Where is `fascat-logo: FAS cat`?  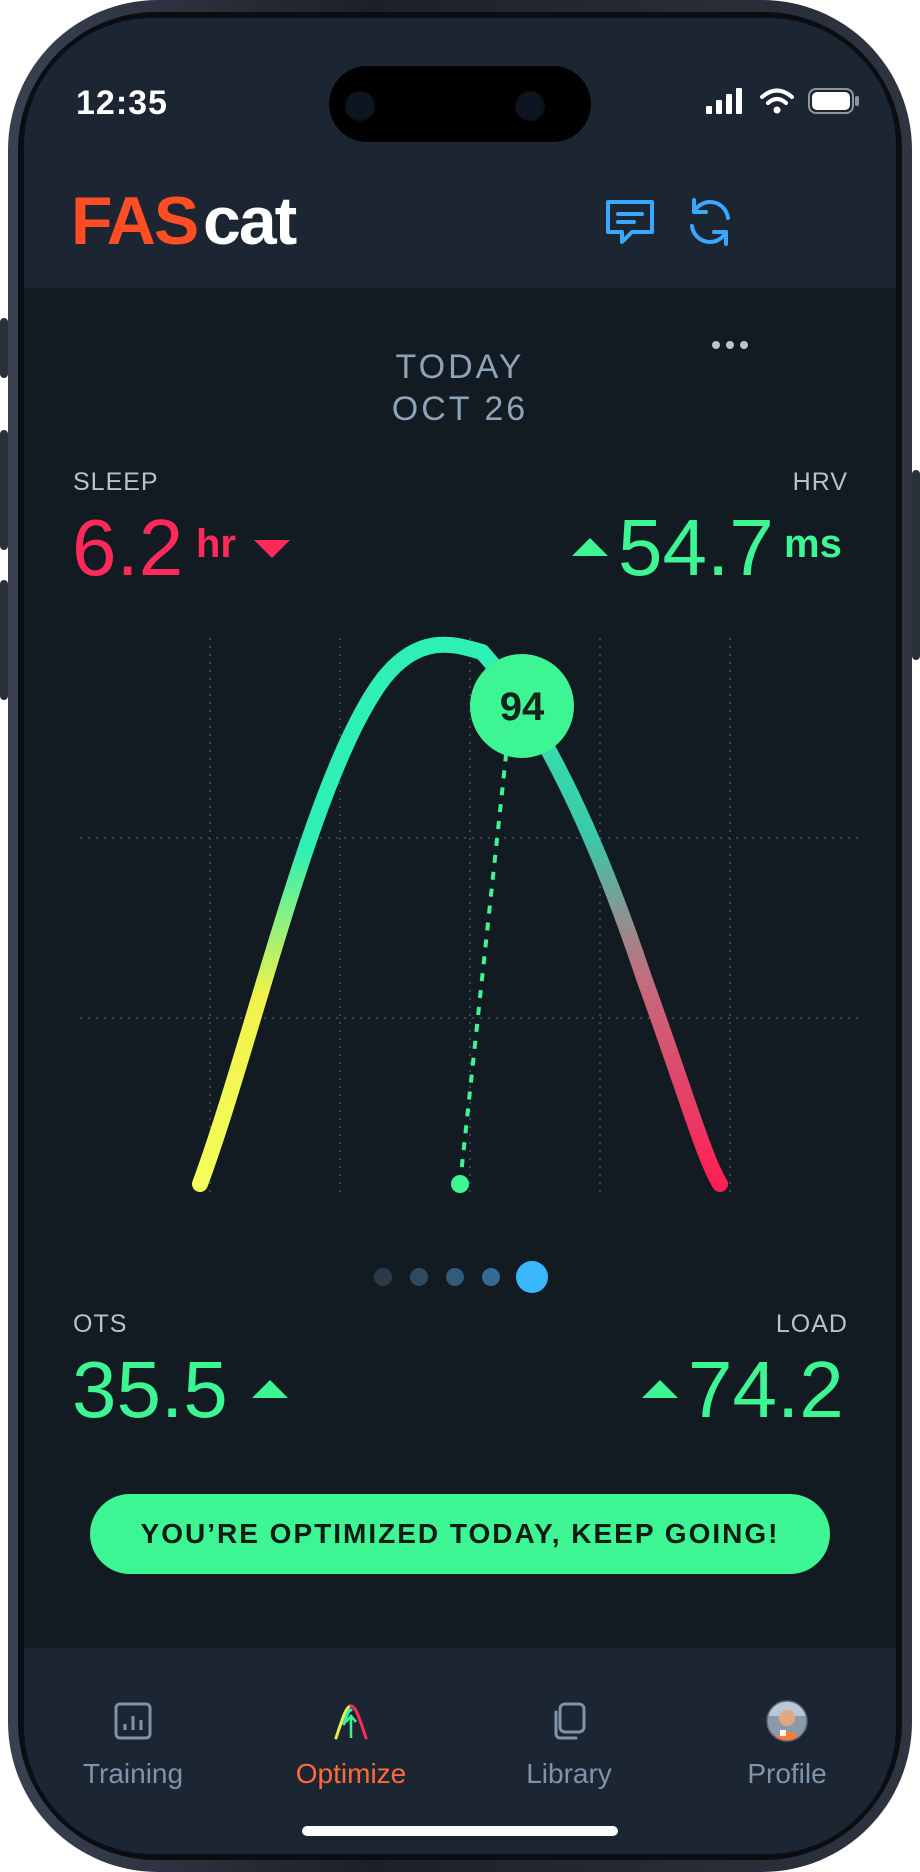
fascat-logo: FAS cat is located at coordinates (216, 222).